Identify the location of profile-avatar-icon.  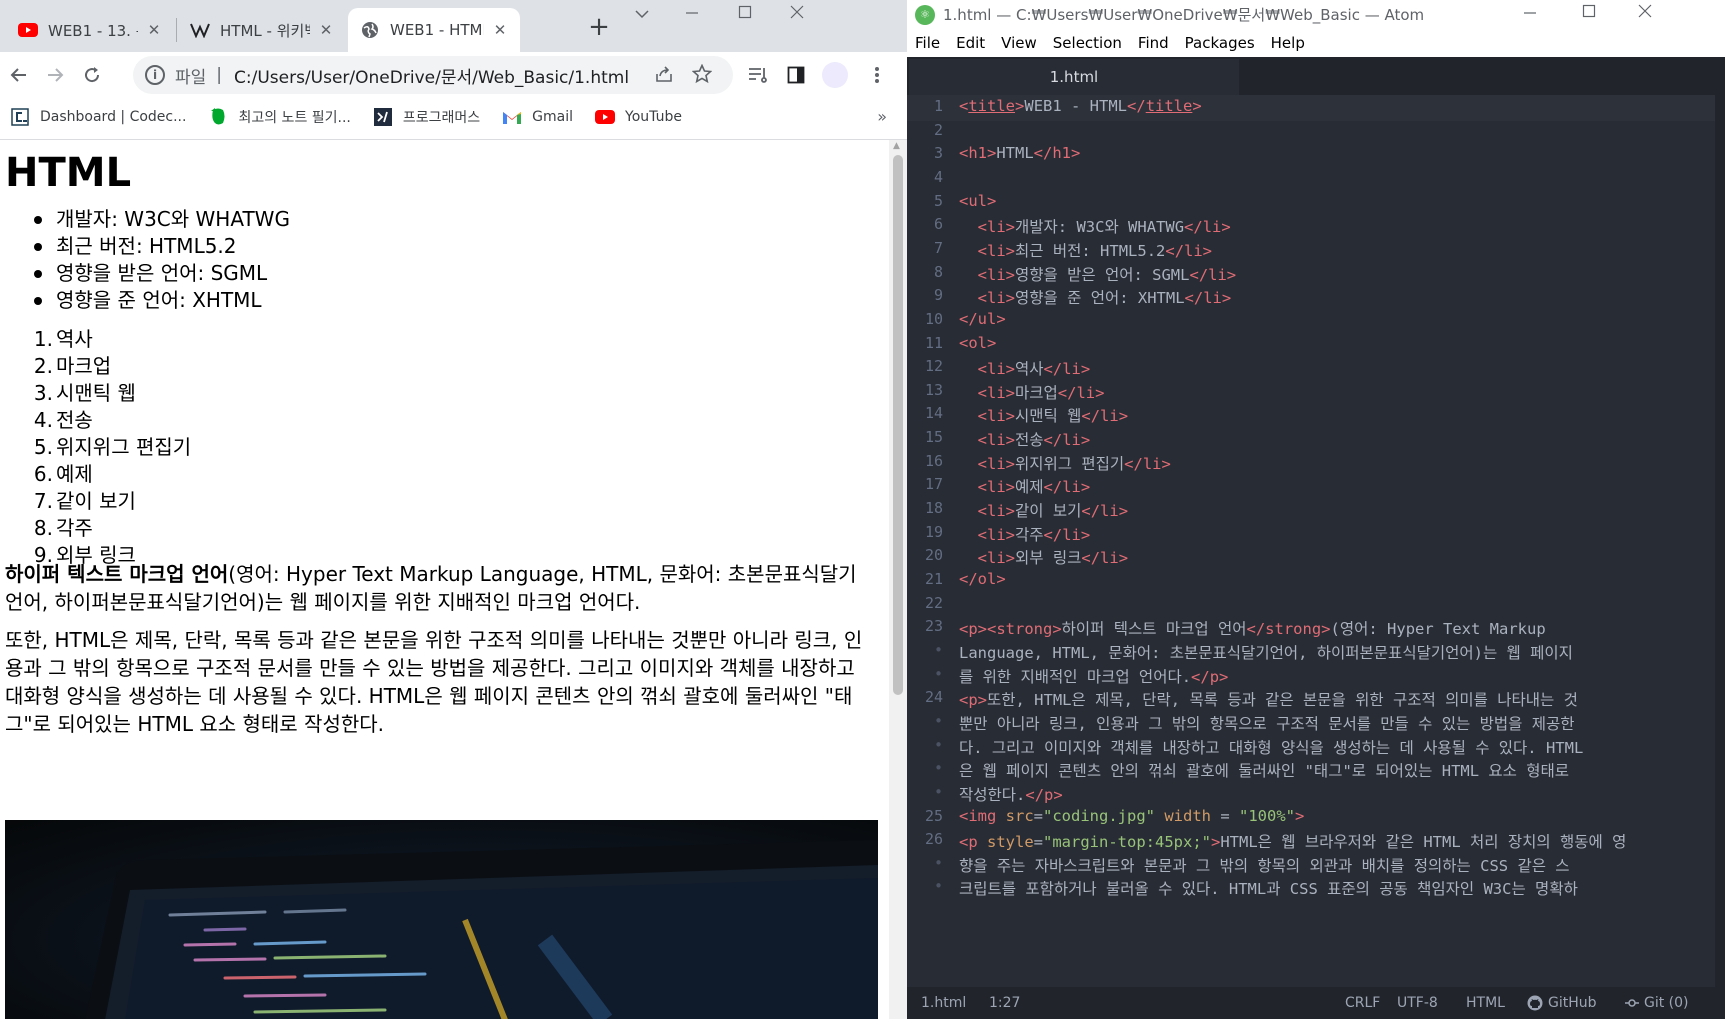
(835, 75).